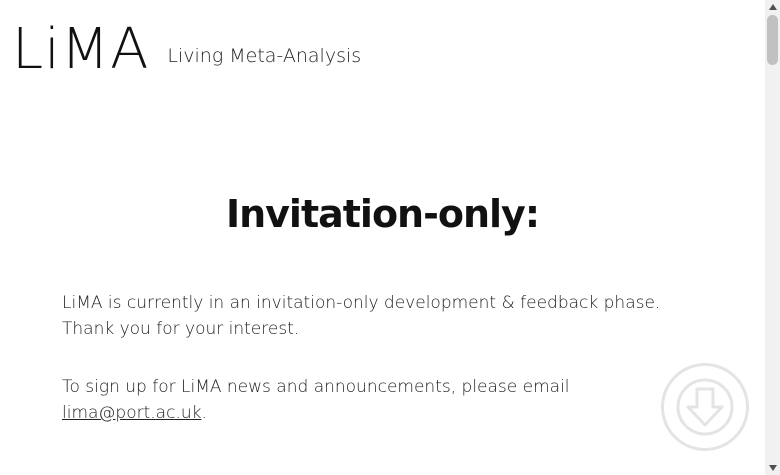  I want to click on scroll-down-button, so click(705, 407).